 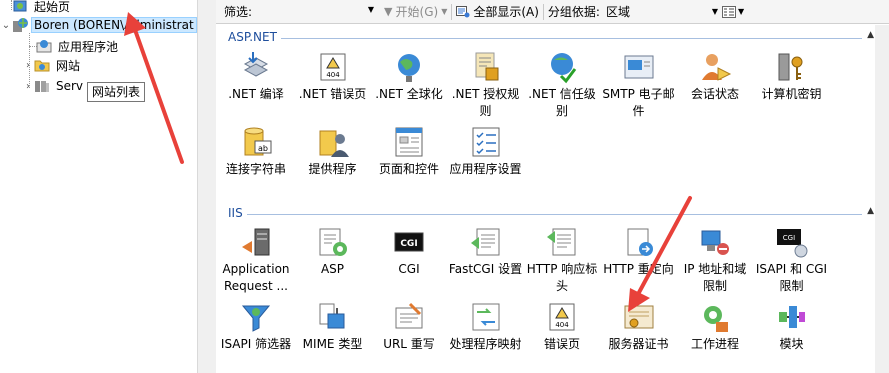 What do you see at coordinates (409, 344) in the screenshot?
I see `feature-label: URL 重写` at bounding box center [409, 344].